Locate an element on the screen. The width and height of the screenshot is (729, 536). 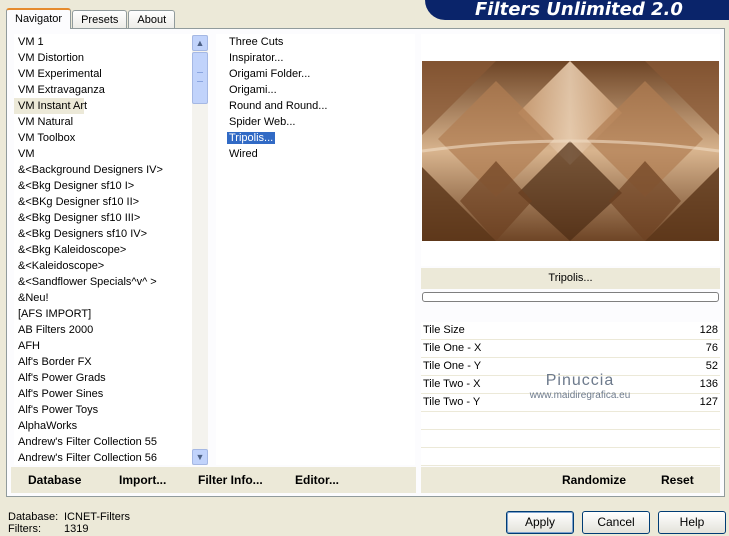
filters-count: 1319 is located at coordinates (76, 529).